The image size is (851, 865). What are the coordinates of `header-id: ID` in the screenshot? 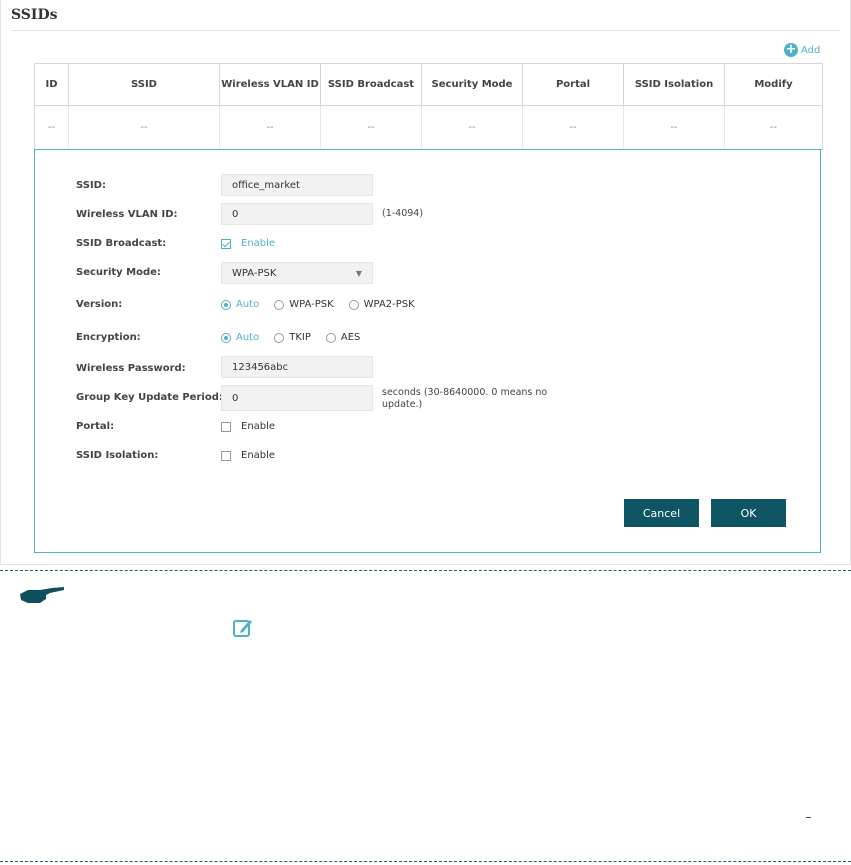 It's located at (52, 84).